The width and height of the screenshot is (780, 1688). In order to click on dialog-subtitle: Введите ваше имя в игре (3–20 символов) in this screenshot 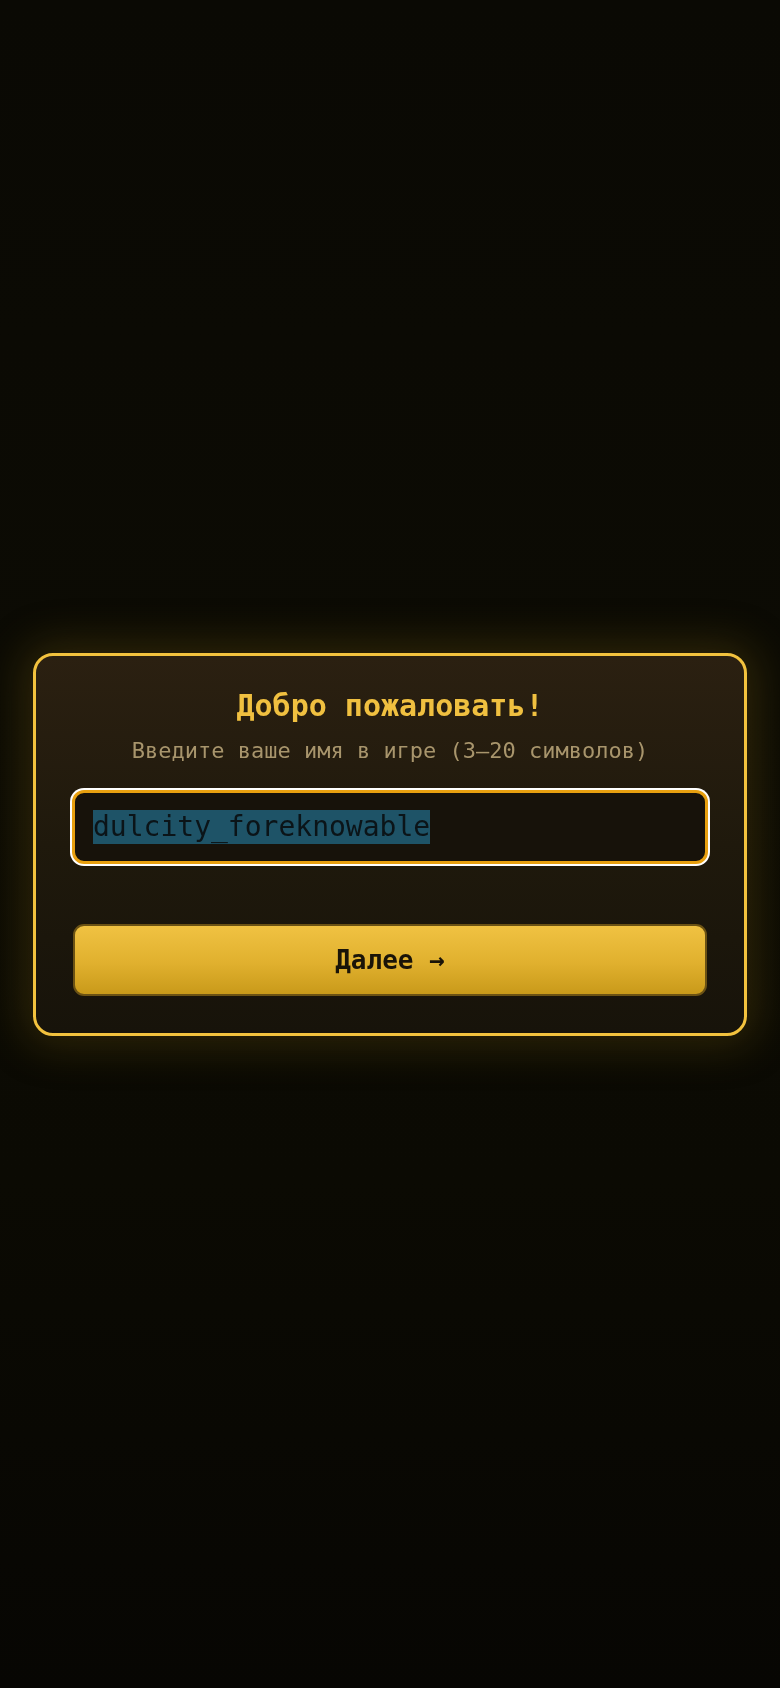, I will do `click(390, 750)`.